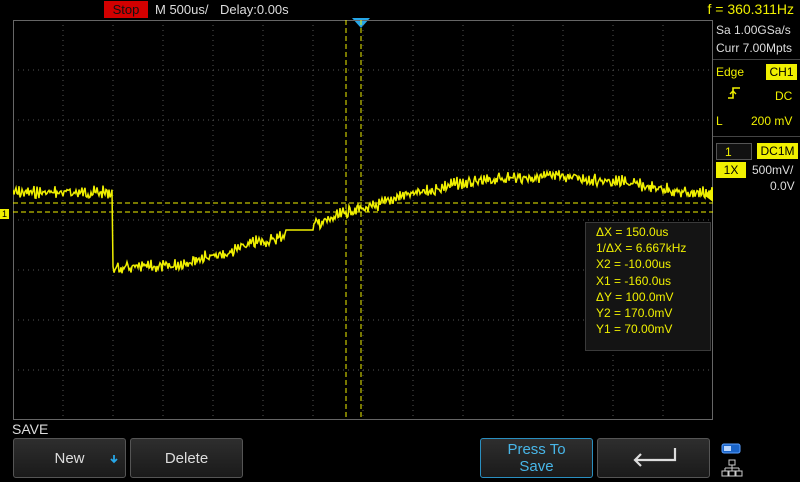 This screenshot has height=482, width=800. I want to click on sample-rate: Sa 1.00GSa/s, so click(753, 30).